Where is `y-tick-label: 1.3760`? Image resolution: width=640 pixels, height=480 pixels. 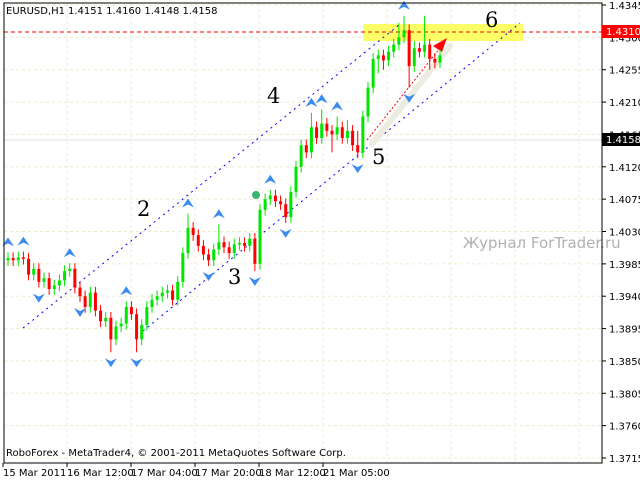 y-tick-label: 1.3760 is located at coordinates (624, 427).